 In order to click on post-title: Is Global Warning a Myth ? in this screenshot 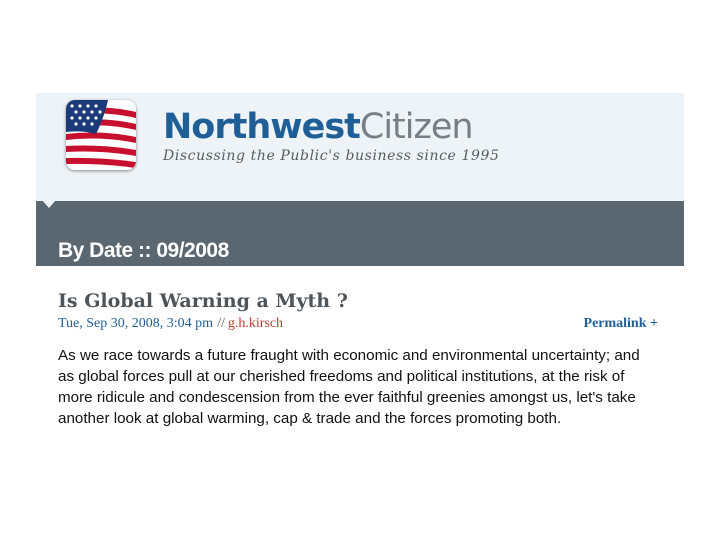, I will do `click(363, 301)`.